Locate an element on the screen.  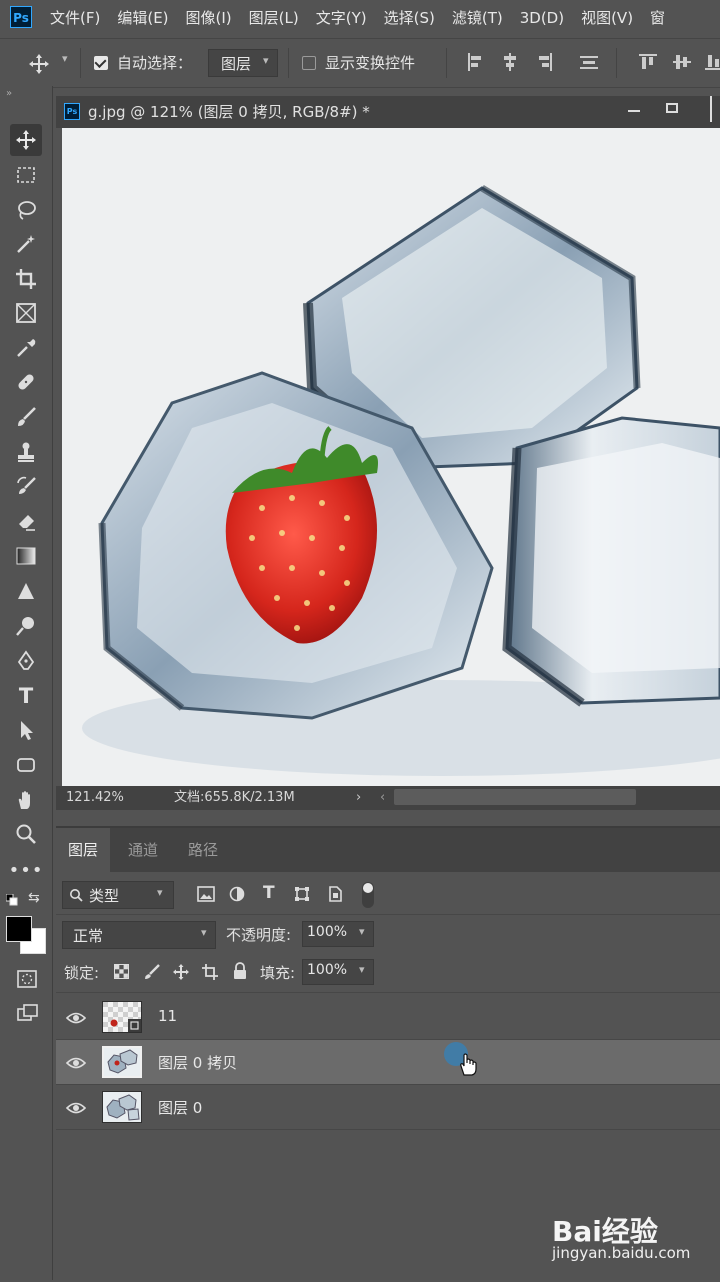
path-selection-icon is located at coordinates (26, 730).